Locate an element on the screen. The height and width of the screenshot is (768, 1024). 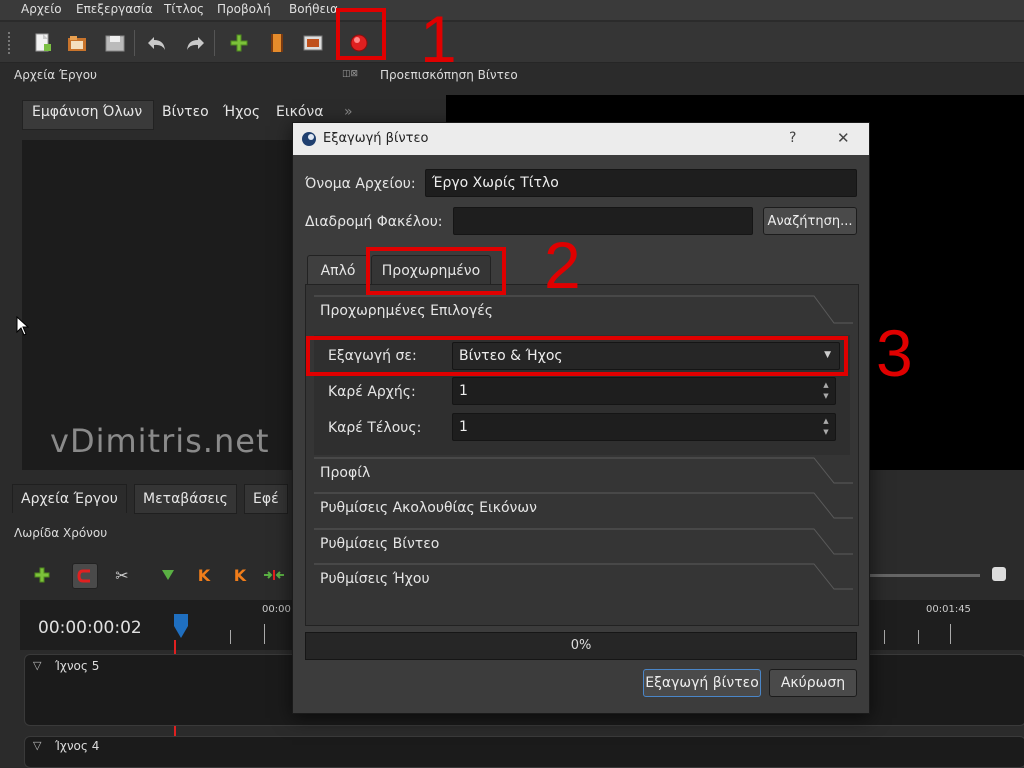
timecode: 00:00:00:02 is located at coordinates (90, 628).